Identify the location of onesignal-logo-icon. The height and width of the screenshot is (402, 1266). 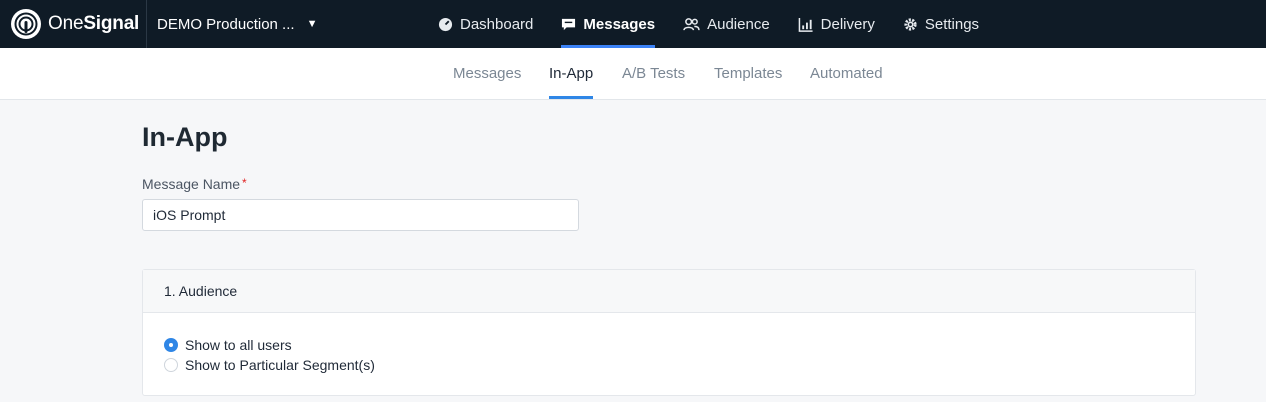
(26, 24).